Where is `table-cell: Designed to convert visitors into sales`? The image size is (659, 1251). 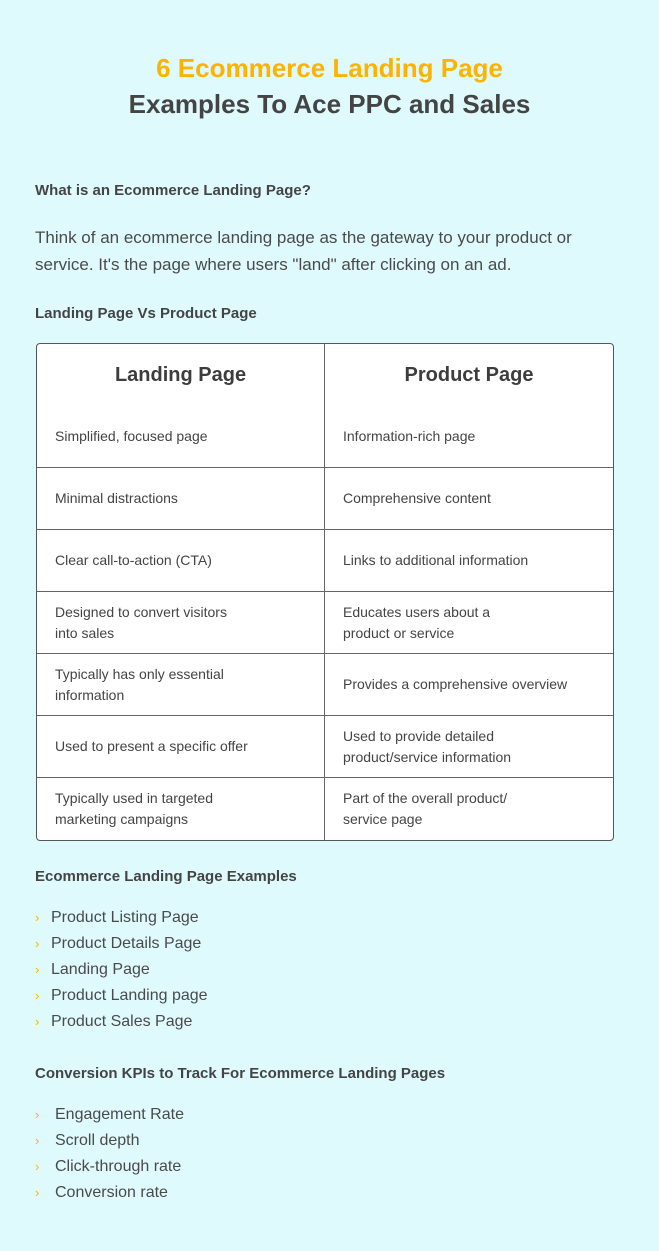 table-cell: Designed to convert visitors into sales is located at coordinates (181, 623).